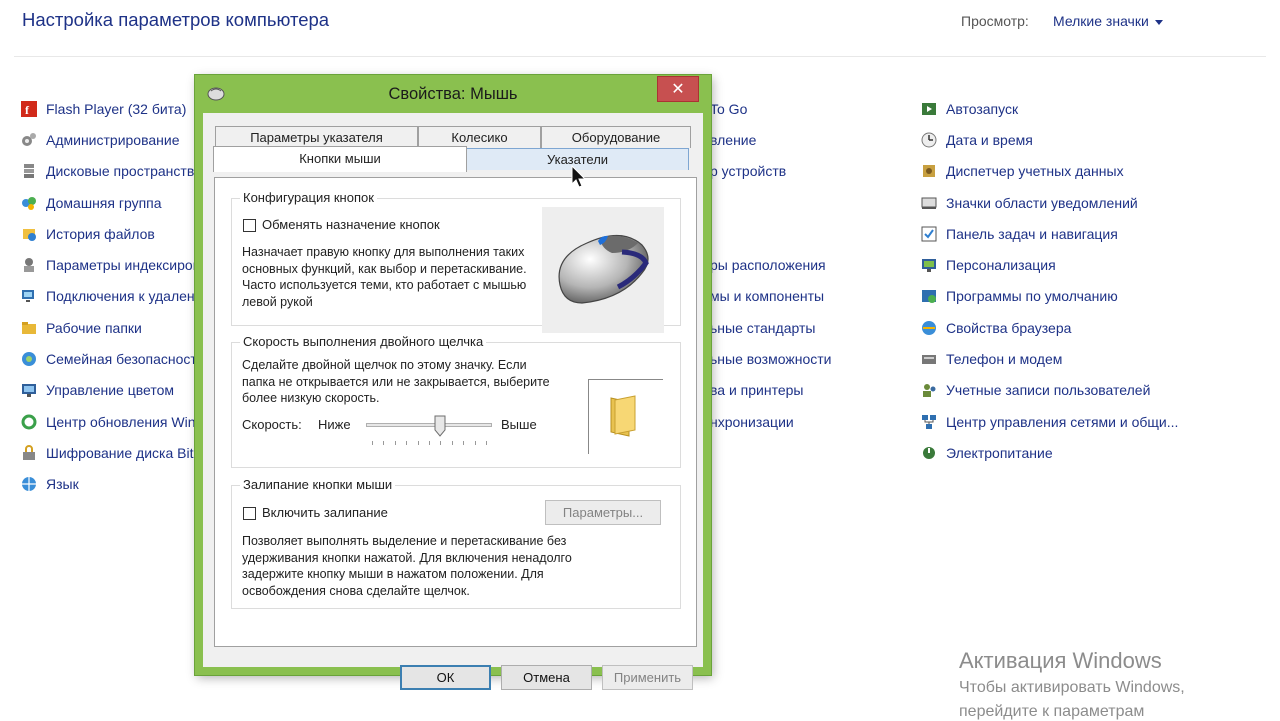 The height and width of the screenshot is (721, 1280). Describe the element at coordinates (810, 296) in the screenshot. I see `cp-item-col2: мы и компоненты` at that location.